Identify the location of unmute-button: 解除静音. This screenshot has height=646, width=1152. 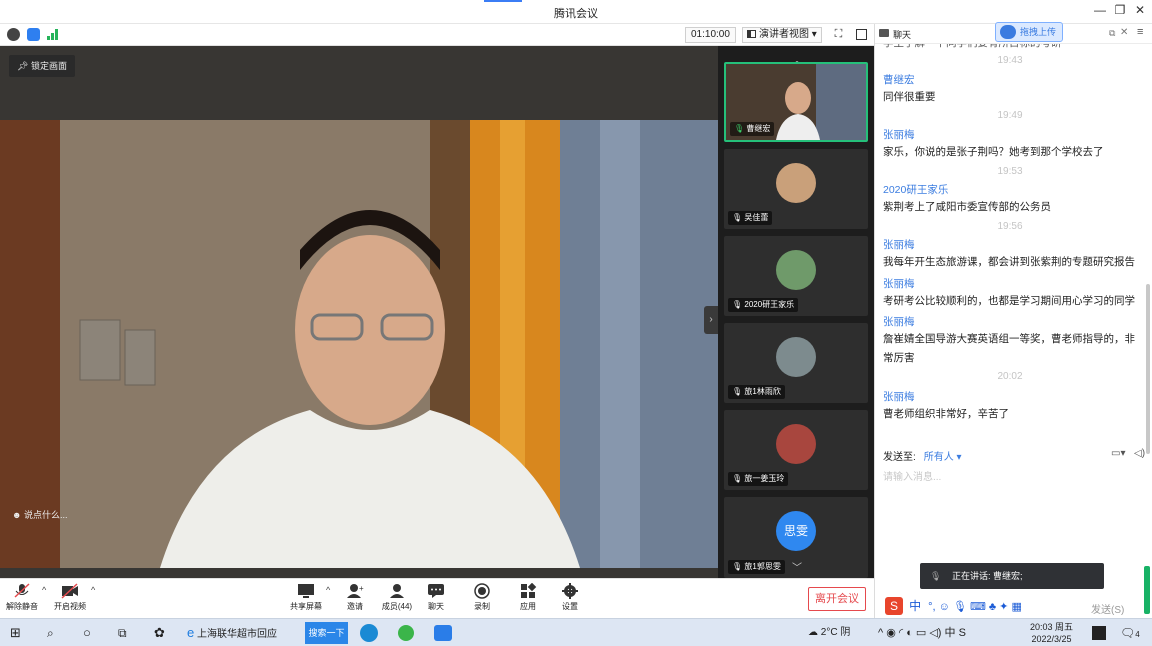
(22, 597).